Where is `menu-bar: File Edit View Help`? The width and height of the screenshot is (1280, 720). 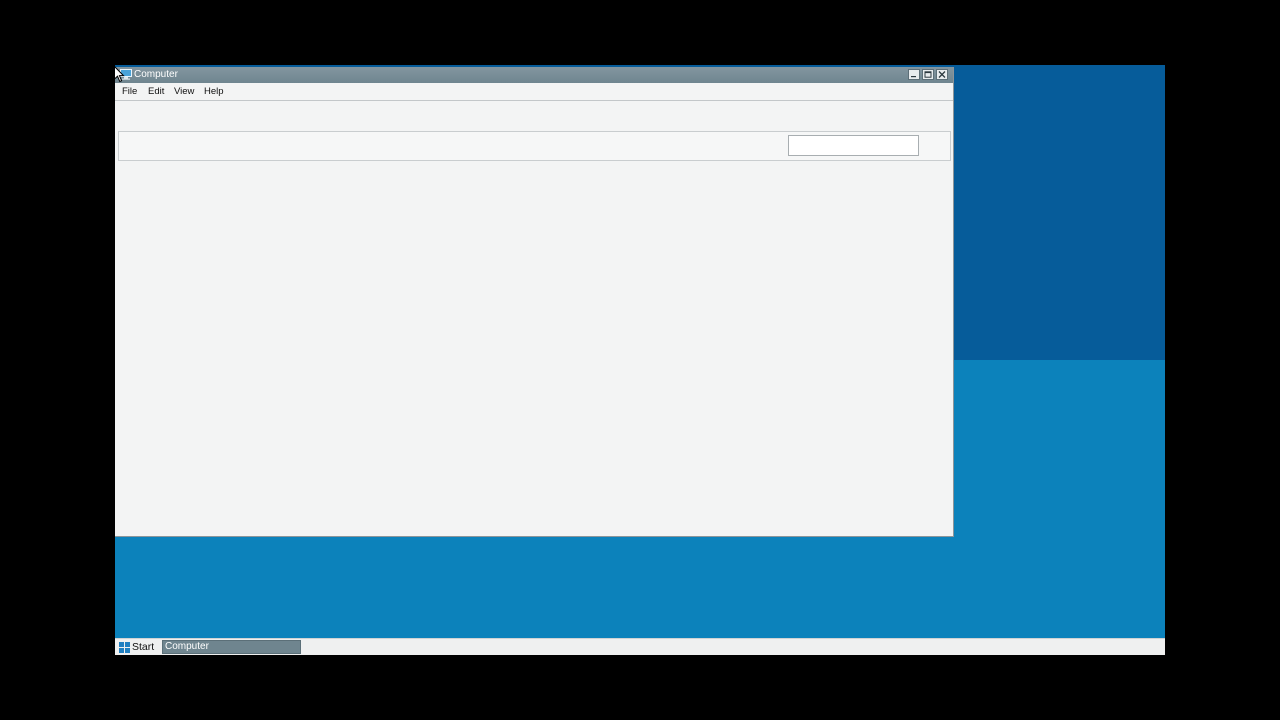 menu-bar: File Edit View Help is located at coordinates (534, 92).